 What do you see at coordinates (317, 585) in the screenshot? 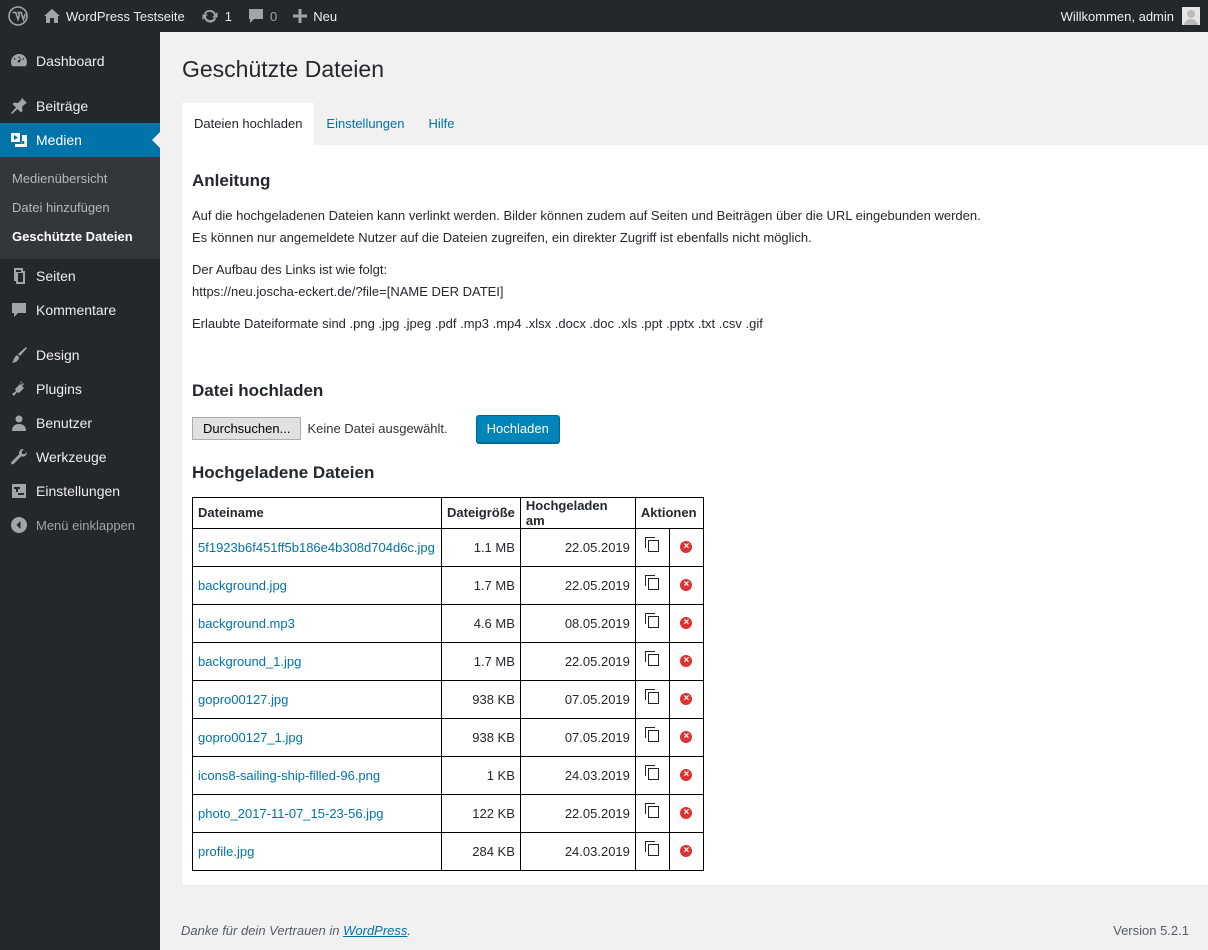
I see `file-name-link: background.jpg` at bounding box center [317, 585].